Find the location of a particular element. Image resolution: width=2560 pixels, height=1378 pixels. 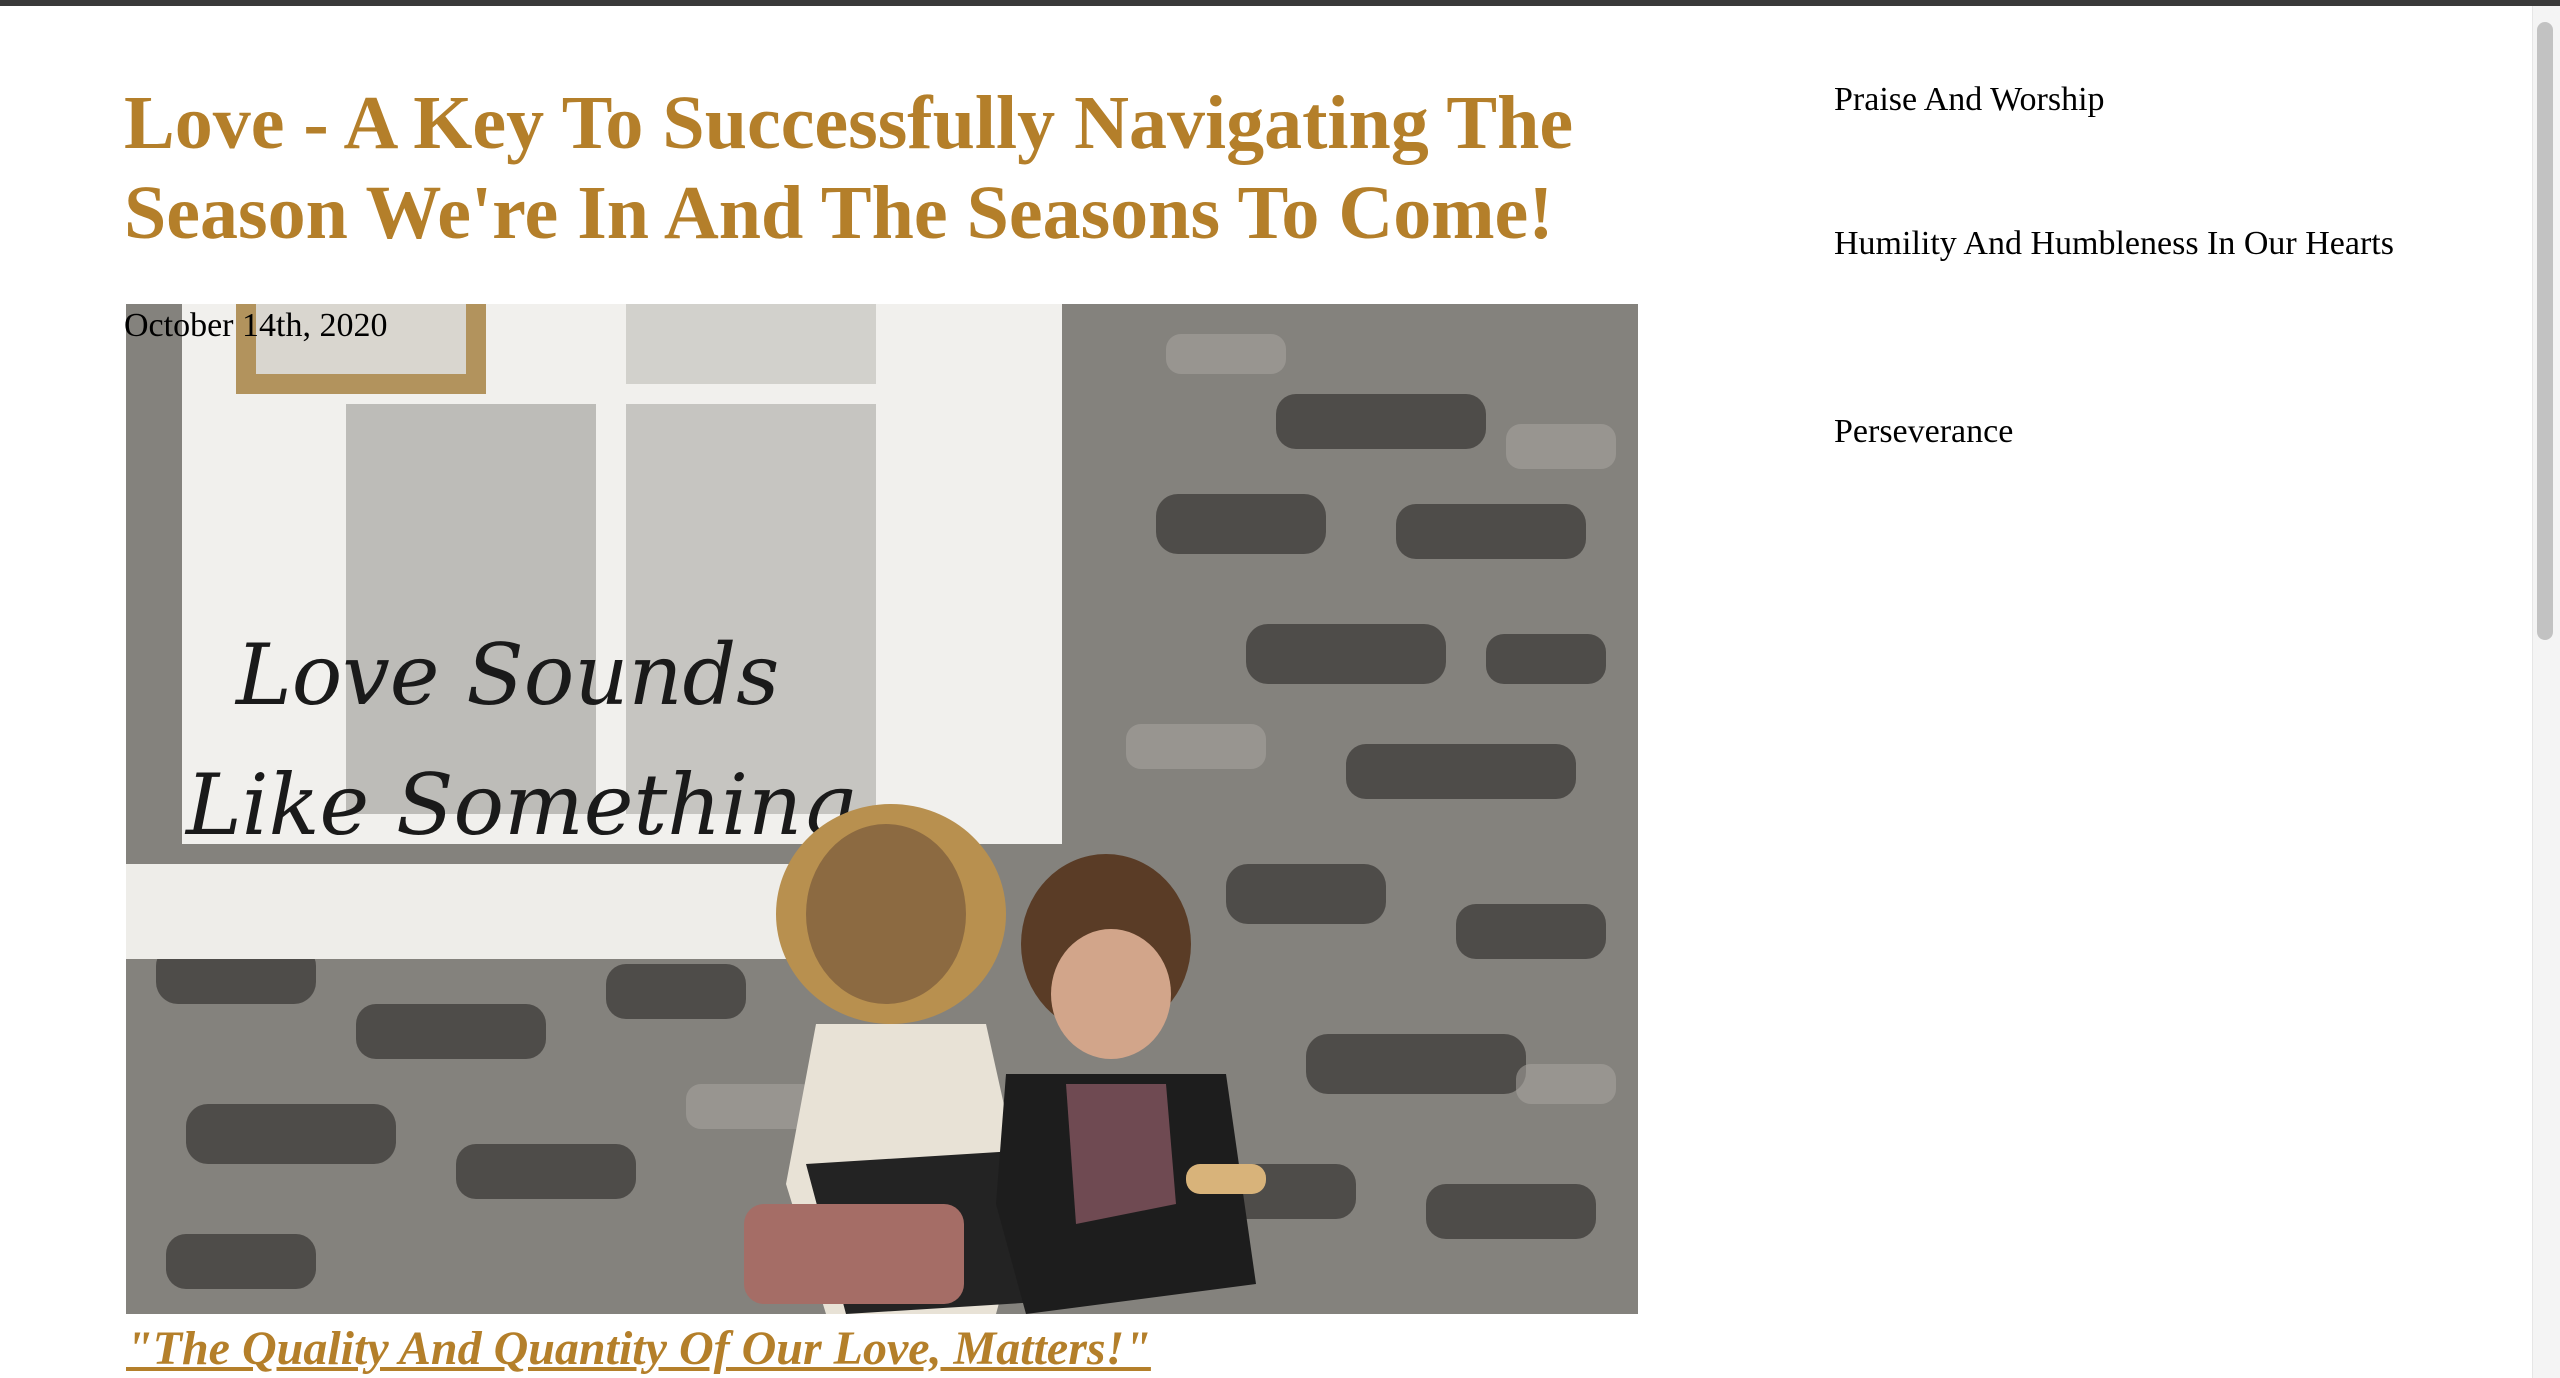

image-text-line2: Like Something is located at coordinates (520, 805).